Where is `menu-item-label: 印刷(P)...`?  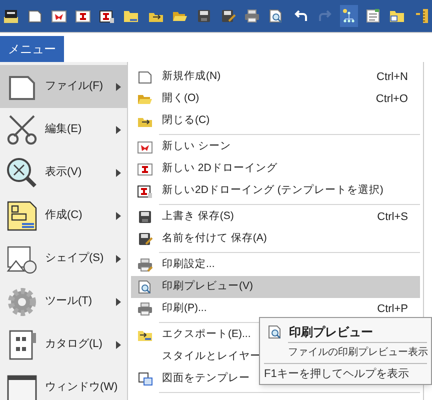
menu-item-label: 印刷(P)... is located at coordinates (184, 308).